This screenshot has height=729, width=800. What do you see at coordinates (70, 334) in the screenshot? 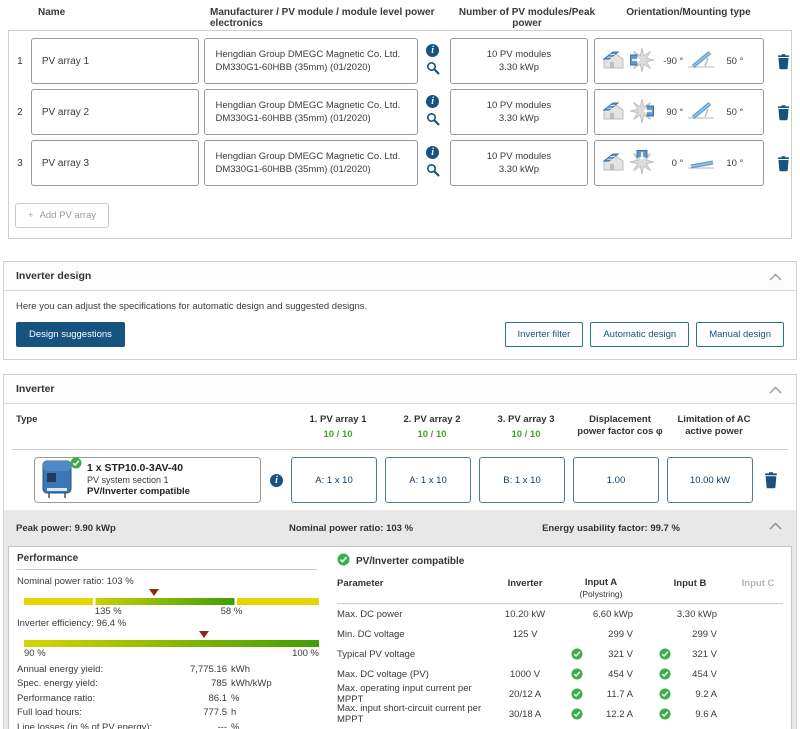
I see `design-suggestions-button: Design suggestions` at bounding box center [70, 334].